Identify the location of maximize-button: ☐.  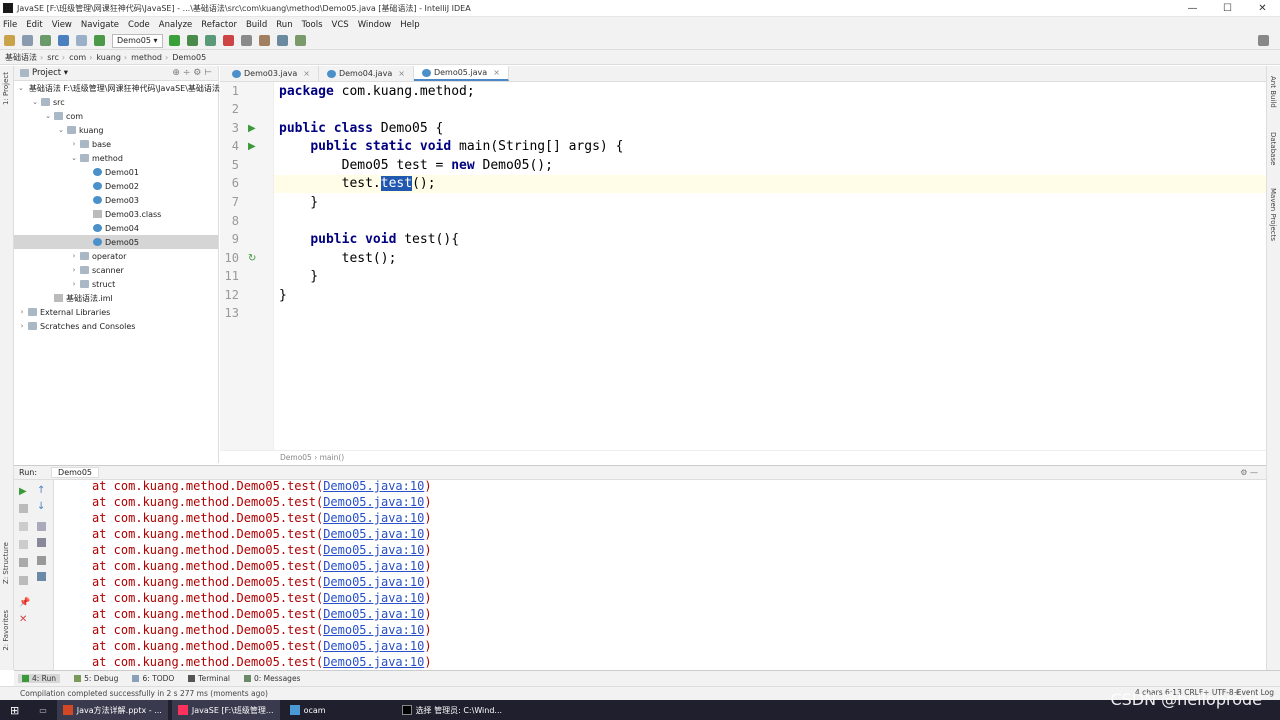
(1227, 8).